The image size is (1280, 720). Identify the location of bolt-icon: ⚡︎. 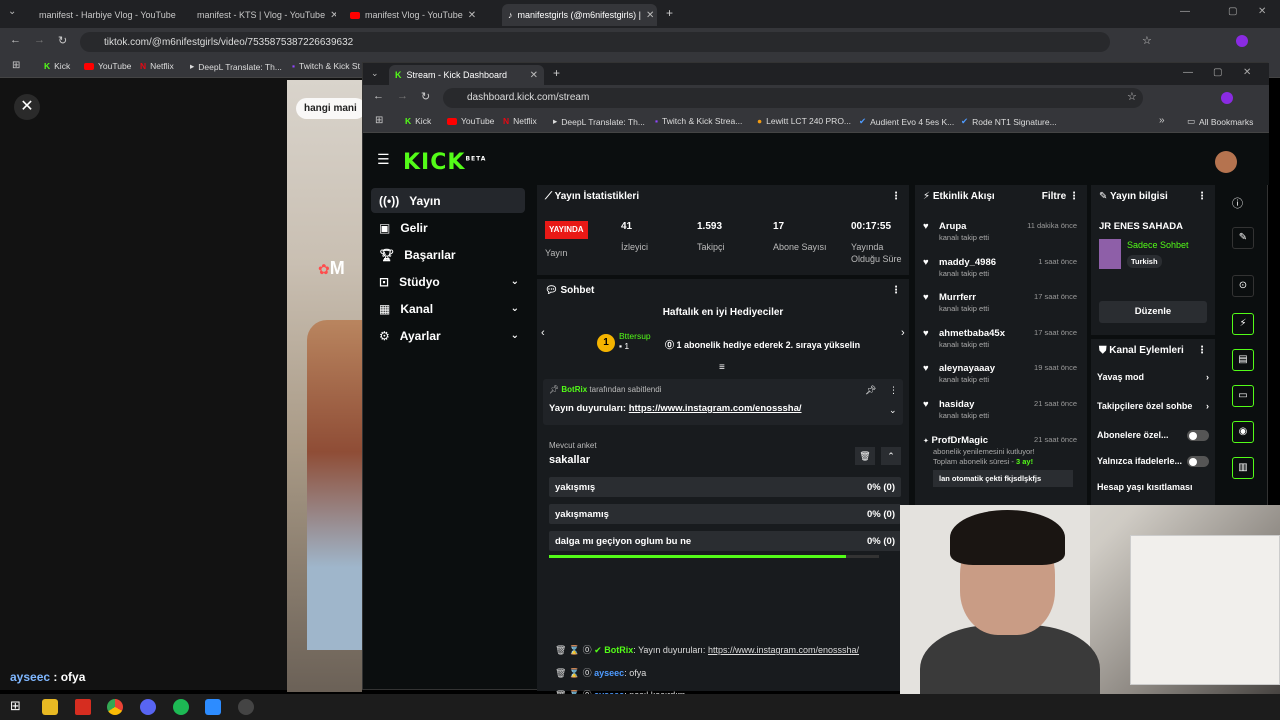
(1243, 324).